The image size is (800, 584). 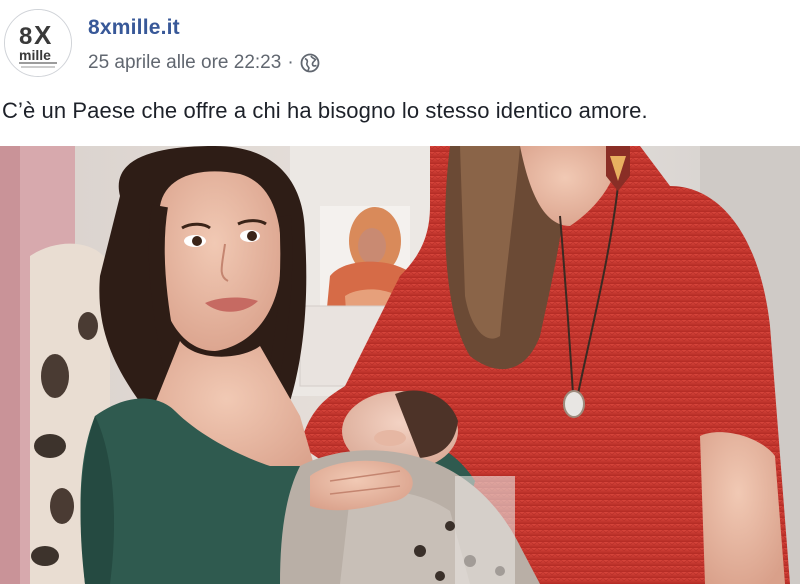 I want to click on post-timestamp: 25 aprile alle ore 22:23, so click(x=184, y=63).